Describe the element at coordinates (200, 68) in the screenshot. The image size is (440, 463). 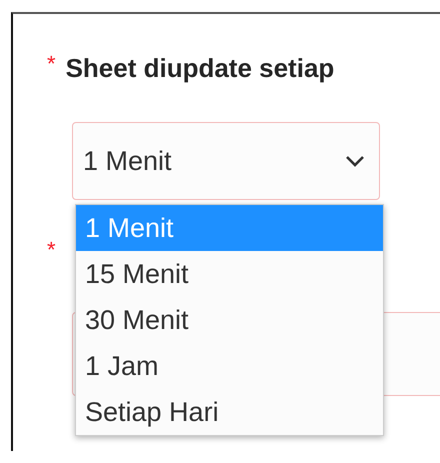
I see `field-label: Sheet diupdate setiap` at that location.